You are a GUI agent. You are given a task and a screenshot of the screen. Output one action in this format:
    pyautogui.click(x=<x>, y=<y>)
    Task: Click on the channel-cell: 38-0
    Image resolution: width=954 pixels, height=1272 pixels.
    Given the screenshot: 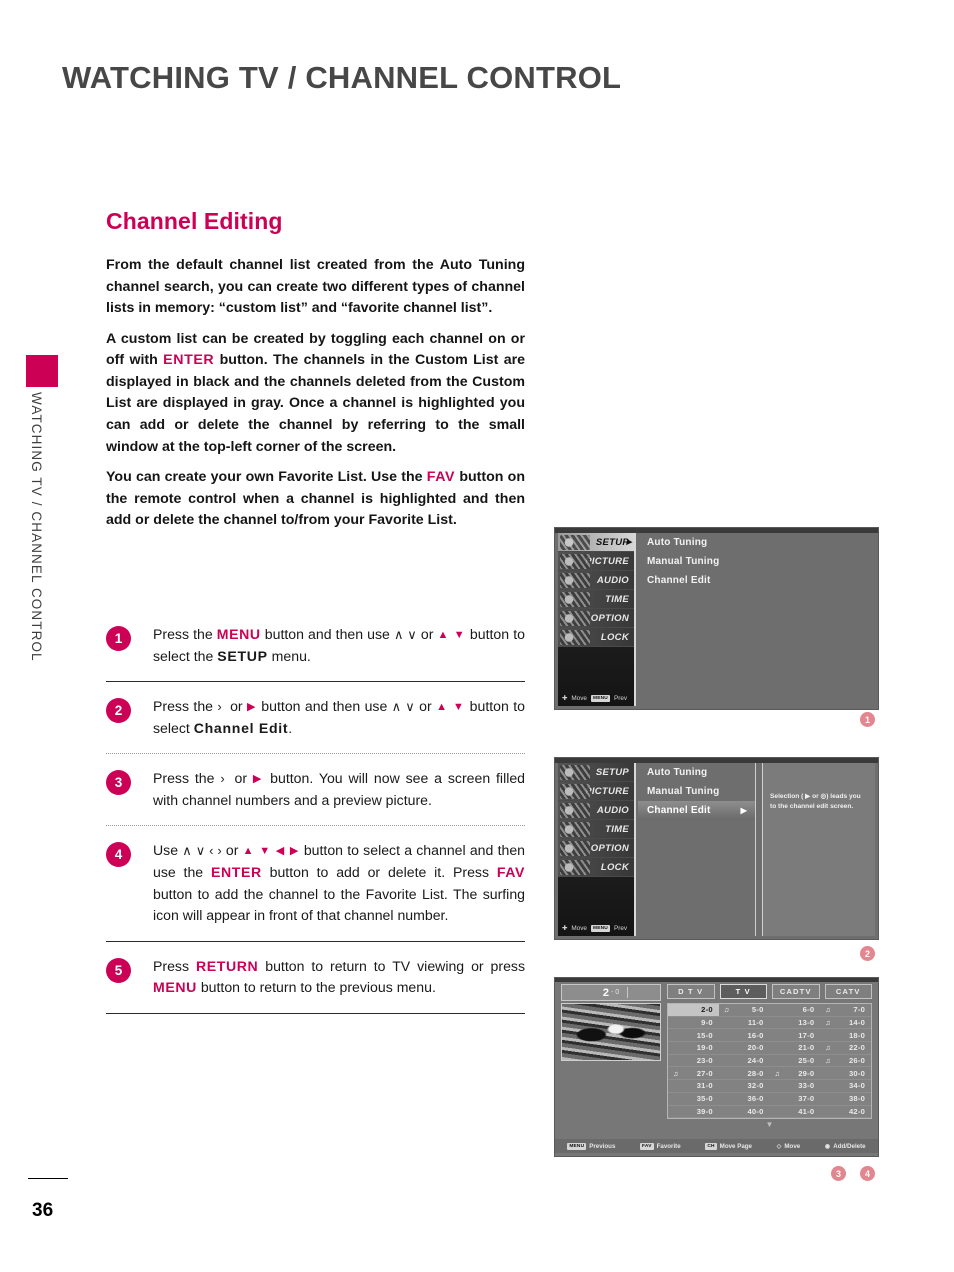 What is the action you would take?
    pyautogui.click(x=845, y=1099)
    